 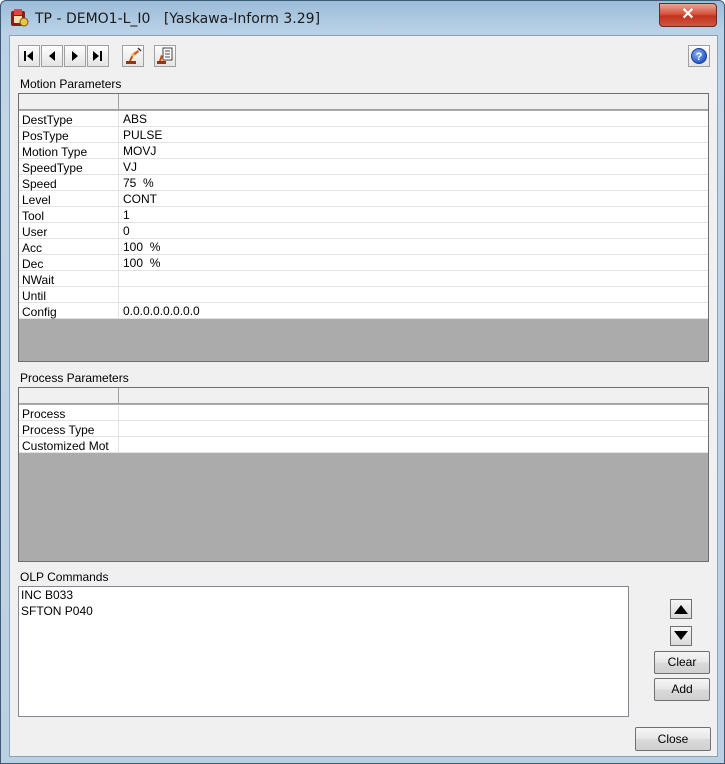 What do you see at coordinates (363, 135) in the screenshot?
I see `parameter-row: PosType PULSE` at bounding box center [363, 135].